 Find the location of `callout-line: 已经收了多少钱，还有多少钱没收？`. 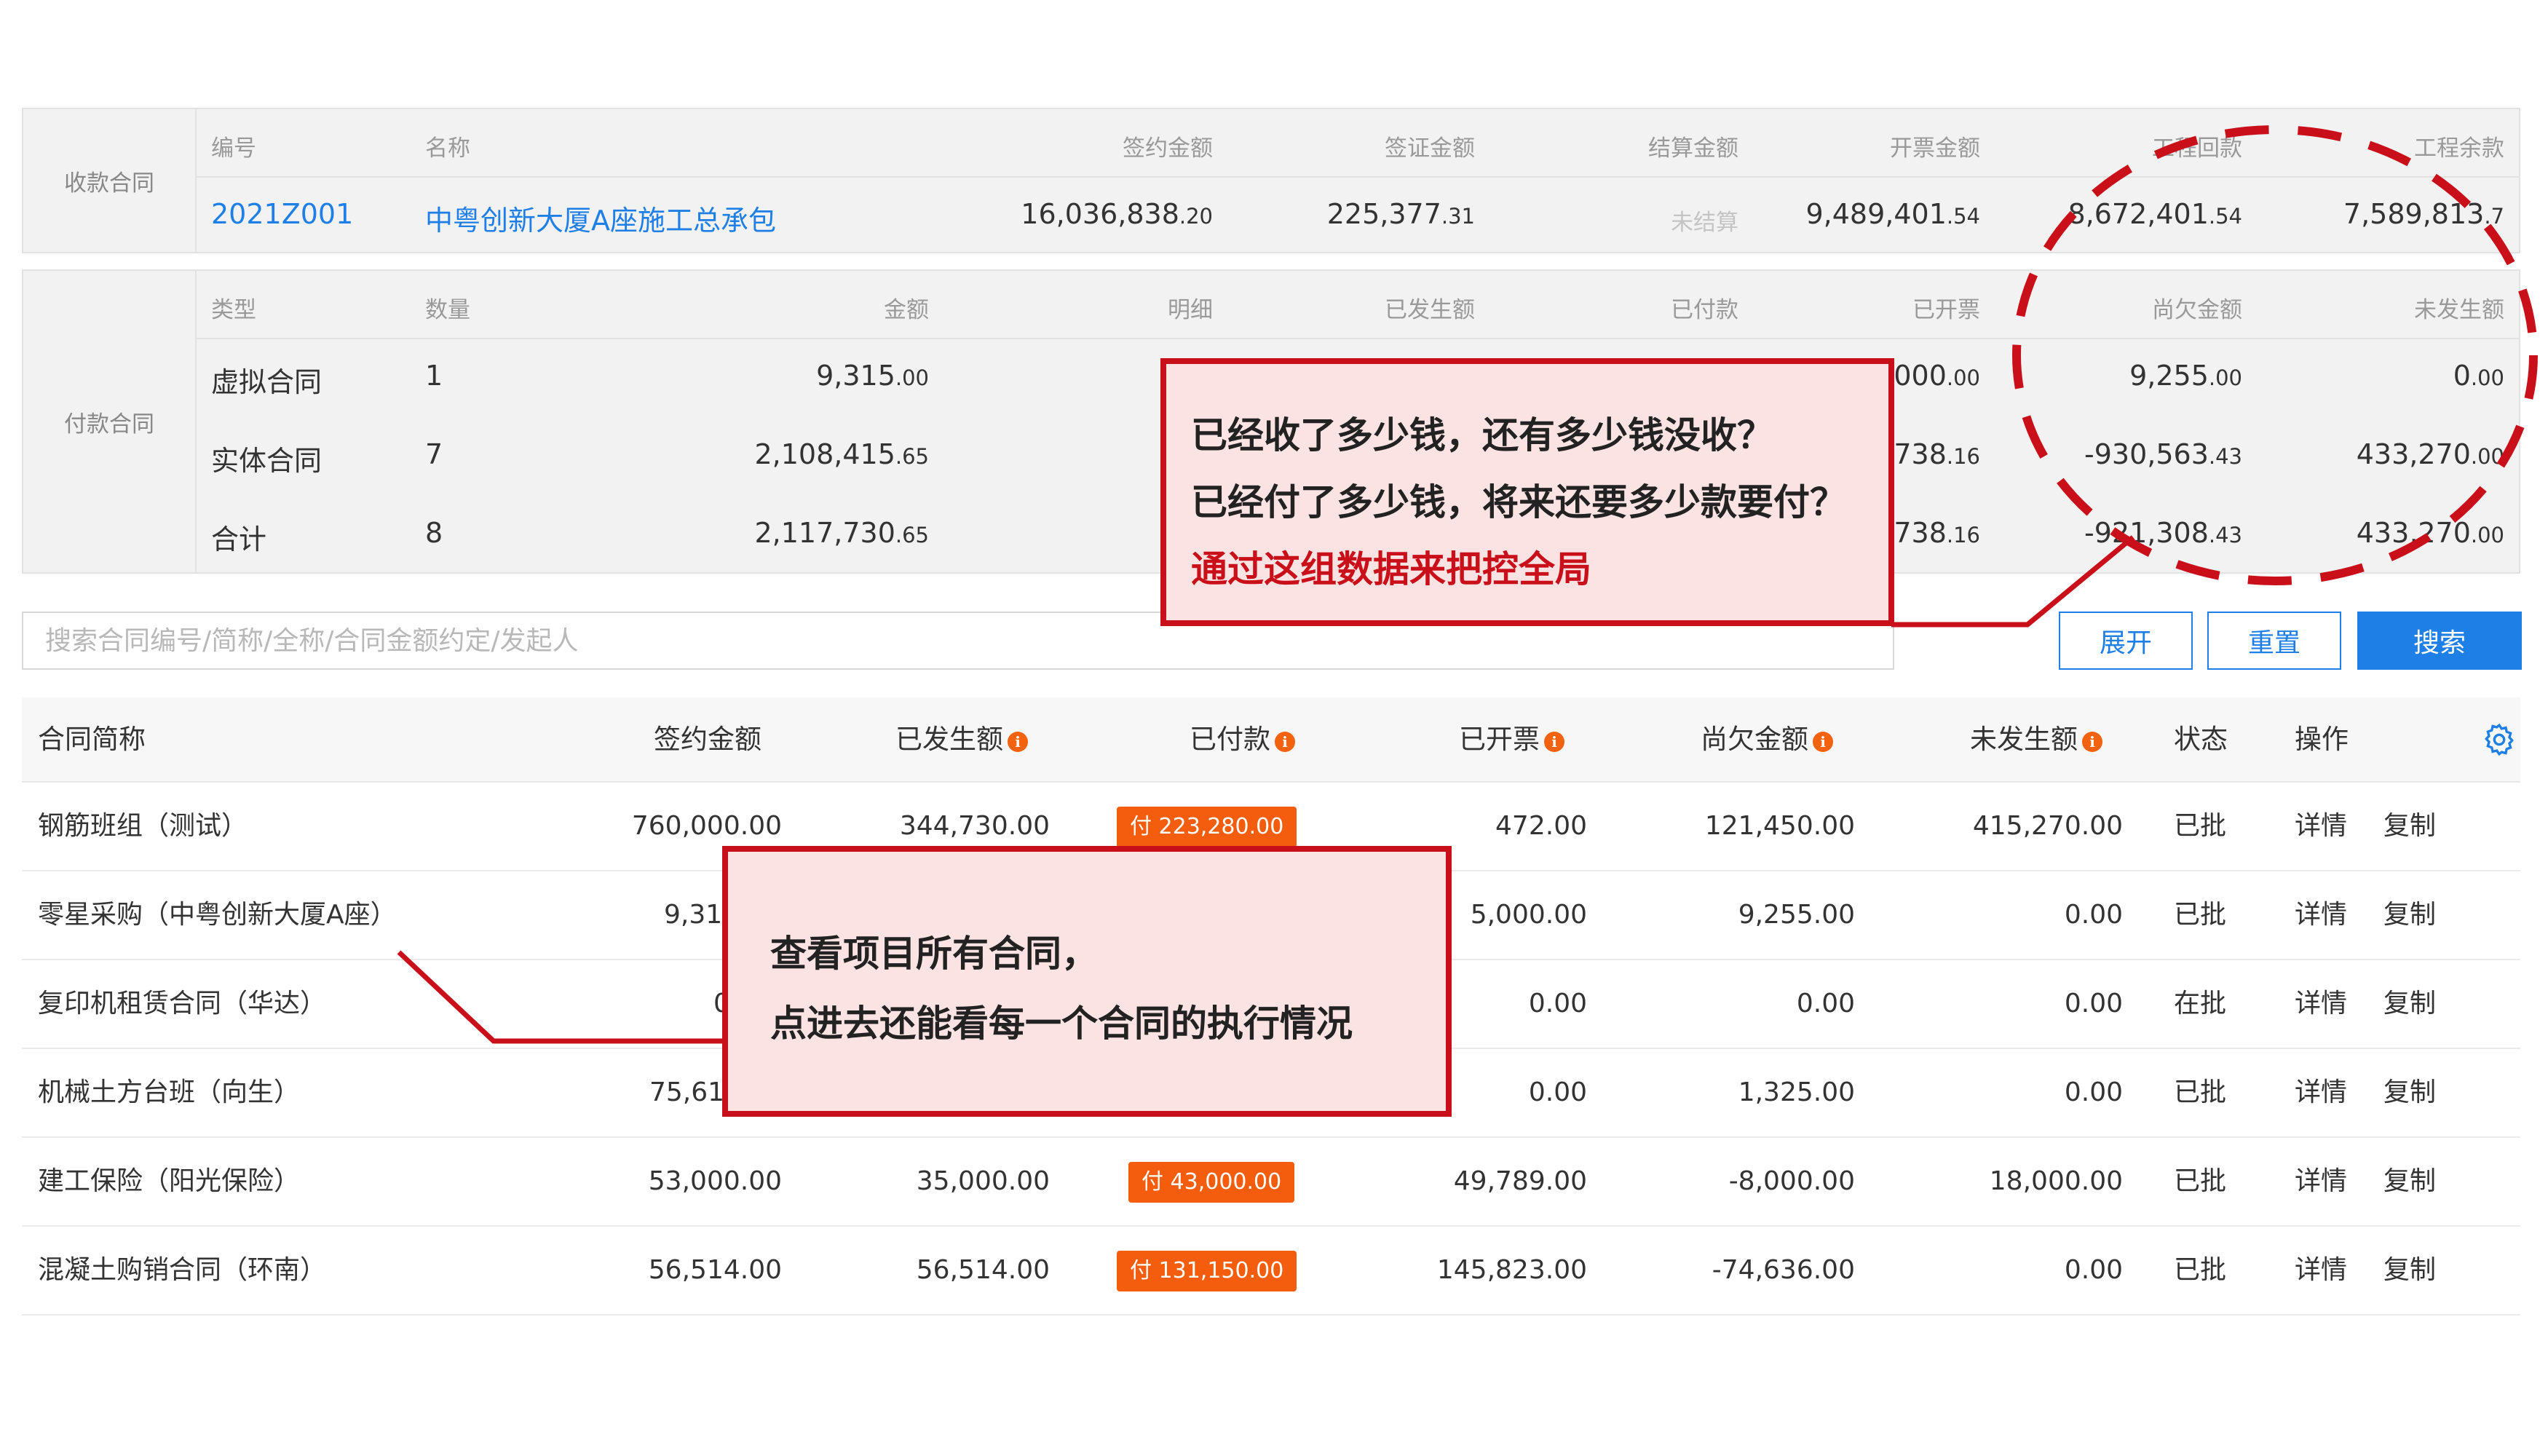

callout-line: 已经收了多少钱，还有多少钱没收？ is located at coordinates (1482, 435).